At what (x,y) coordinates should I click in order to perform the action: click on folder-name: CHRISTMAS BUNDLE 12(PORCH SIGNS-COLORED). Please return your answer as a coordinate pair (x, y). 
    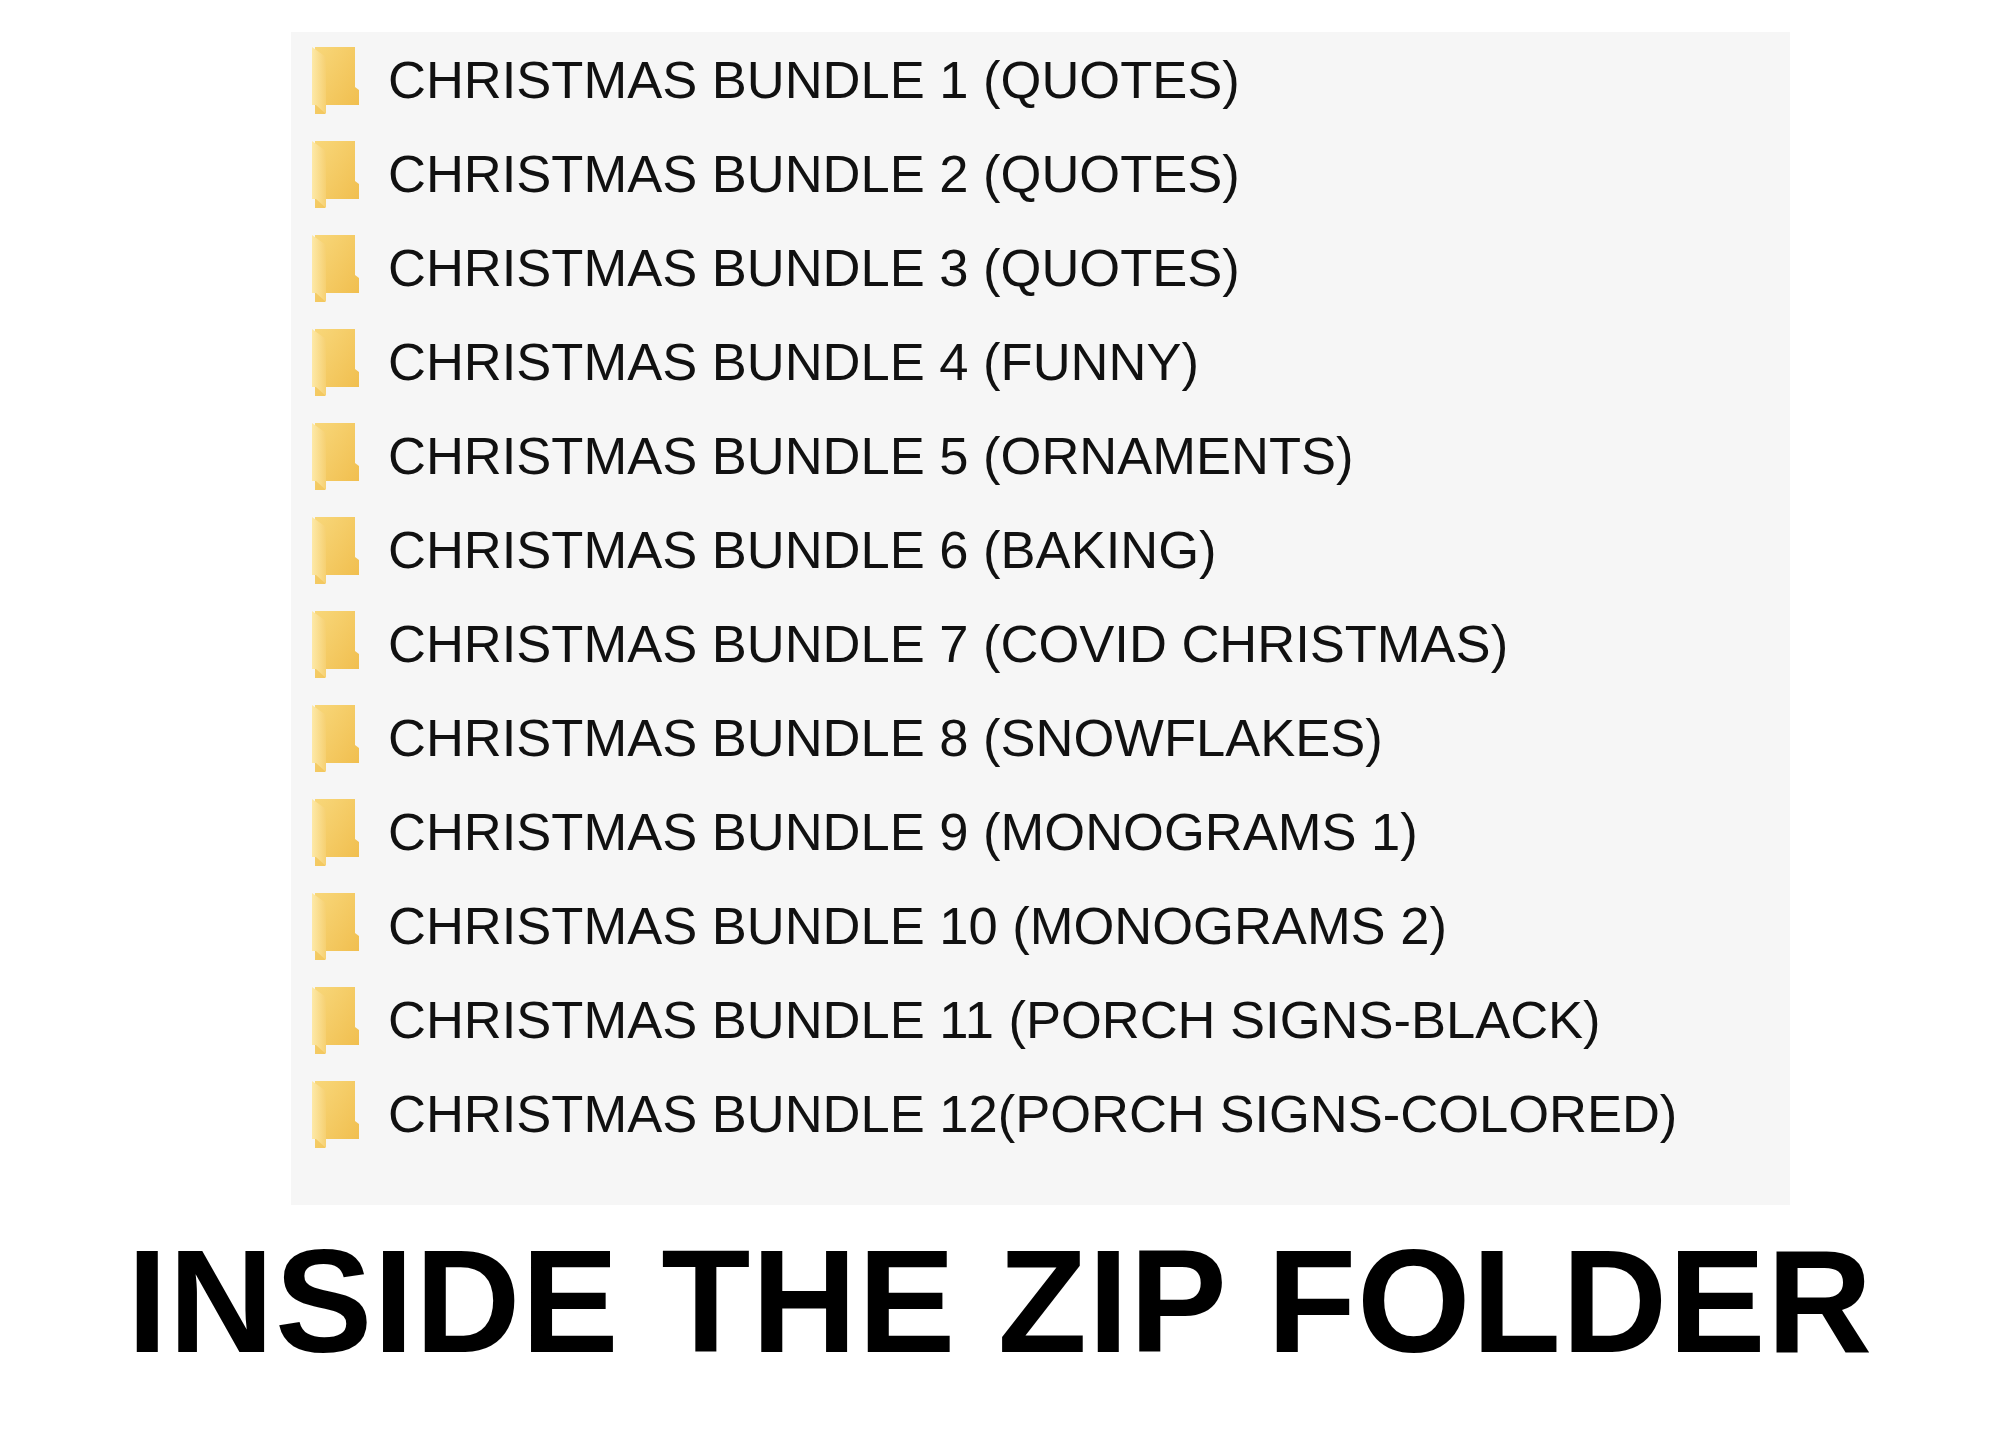
    Looking at the image, I should click on (1033, 1114).